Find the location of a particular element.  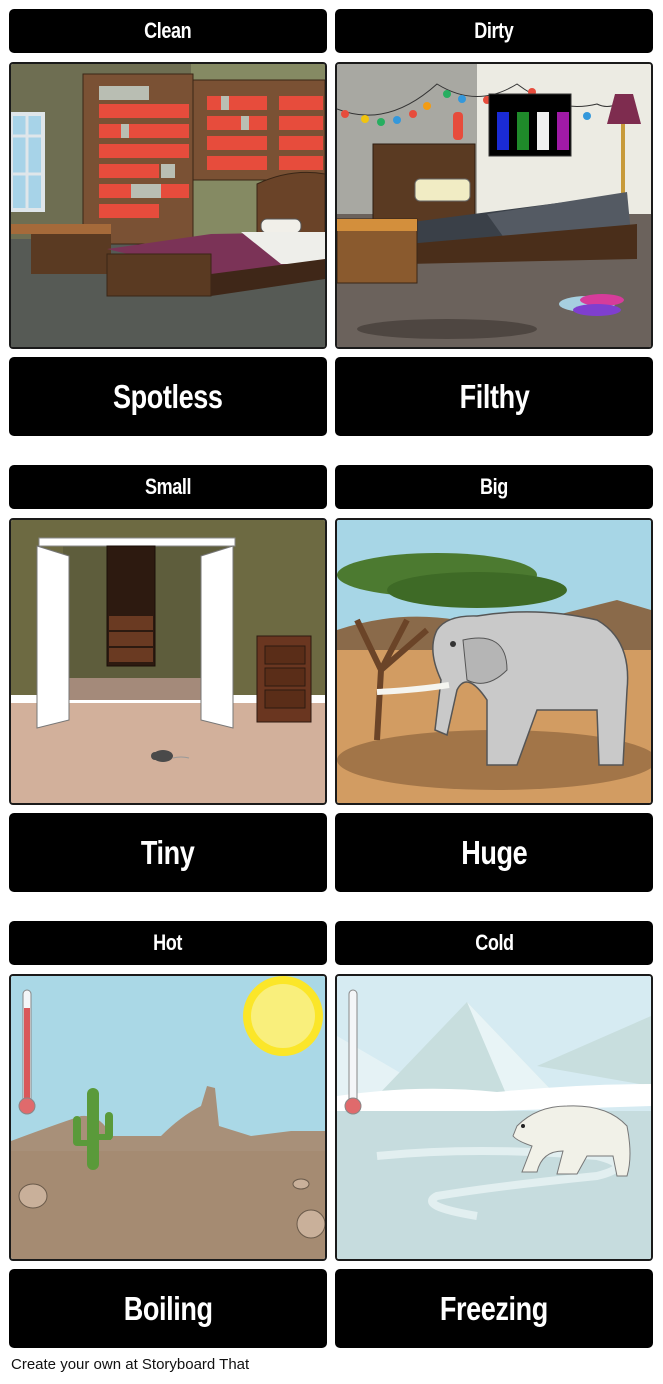

cell-title-text: Big is located at coordinates (494, 486).